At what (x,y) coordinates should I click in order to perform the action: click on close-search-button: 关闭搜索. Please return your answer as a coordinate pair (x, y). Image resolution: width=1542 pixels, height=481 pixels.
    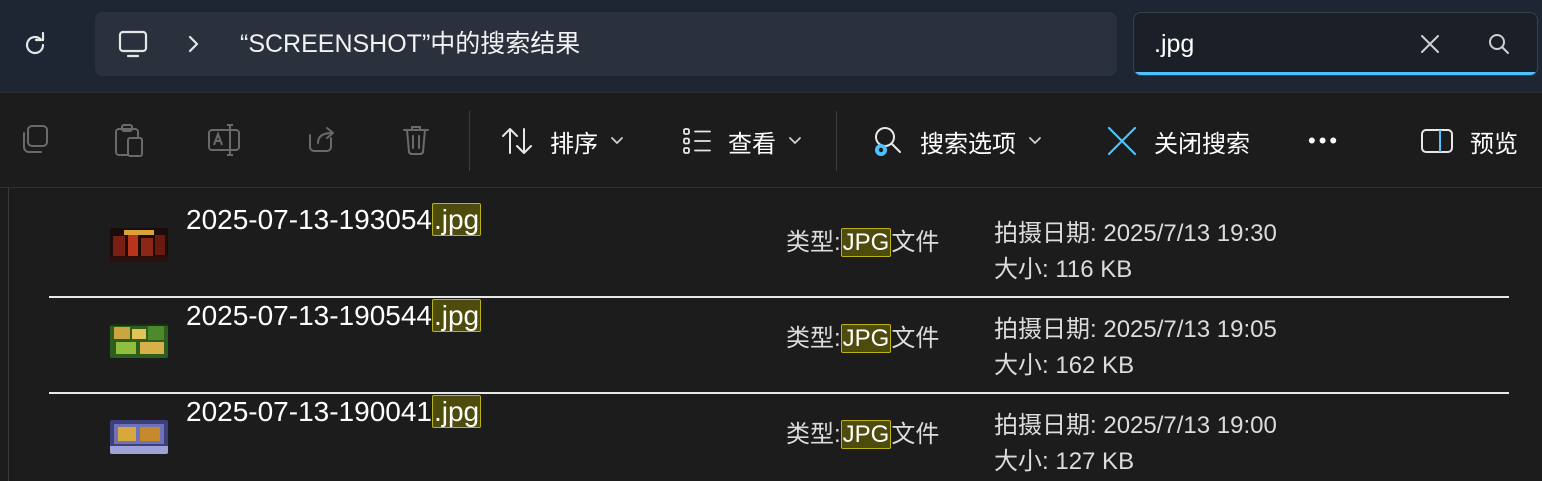
    Looking at the image, I should click on (1178, 141).